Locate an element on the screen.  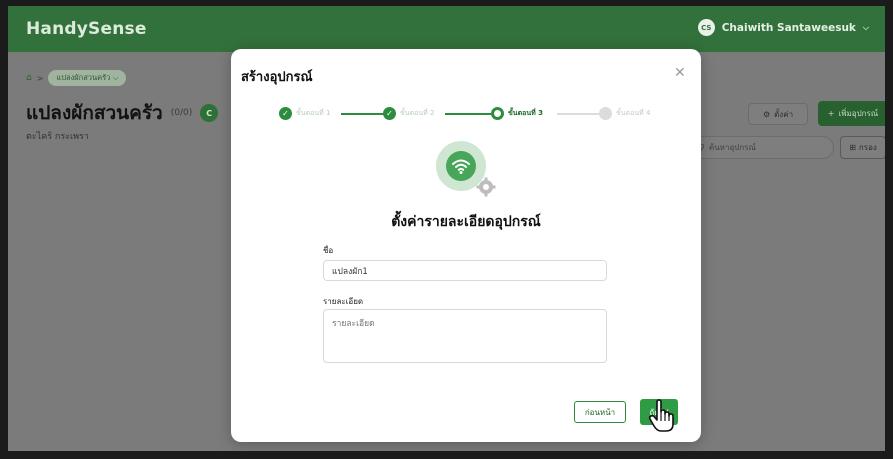
breadcrumb-current: แปลงผักสวนครัว ⌵ is located at coordinates (87, 78).